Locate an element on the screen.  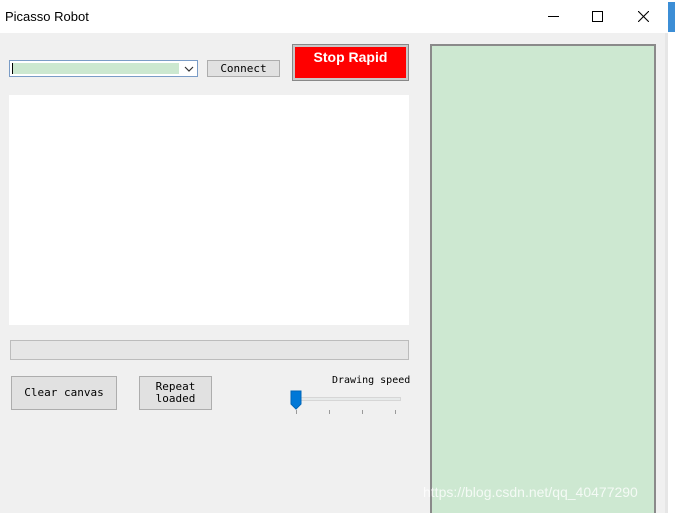
clear-canvas-button: Clear canvas is located at coordinates (64, 393).